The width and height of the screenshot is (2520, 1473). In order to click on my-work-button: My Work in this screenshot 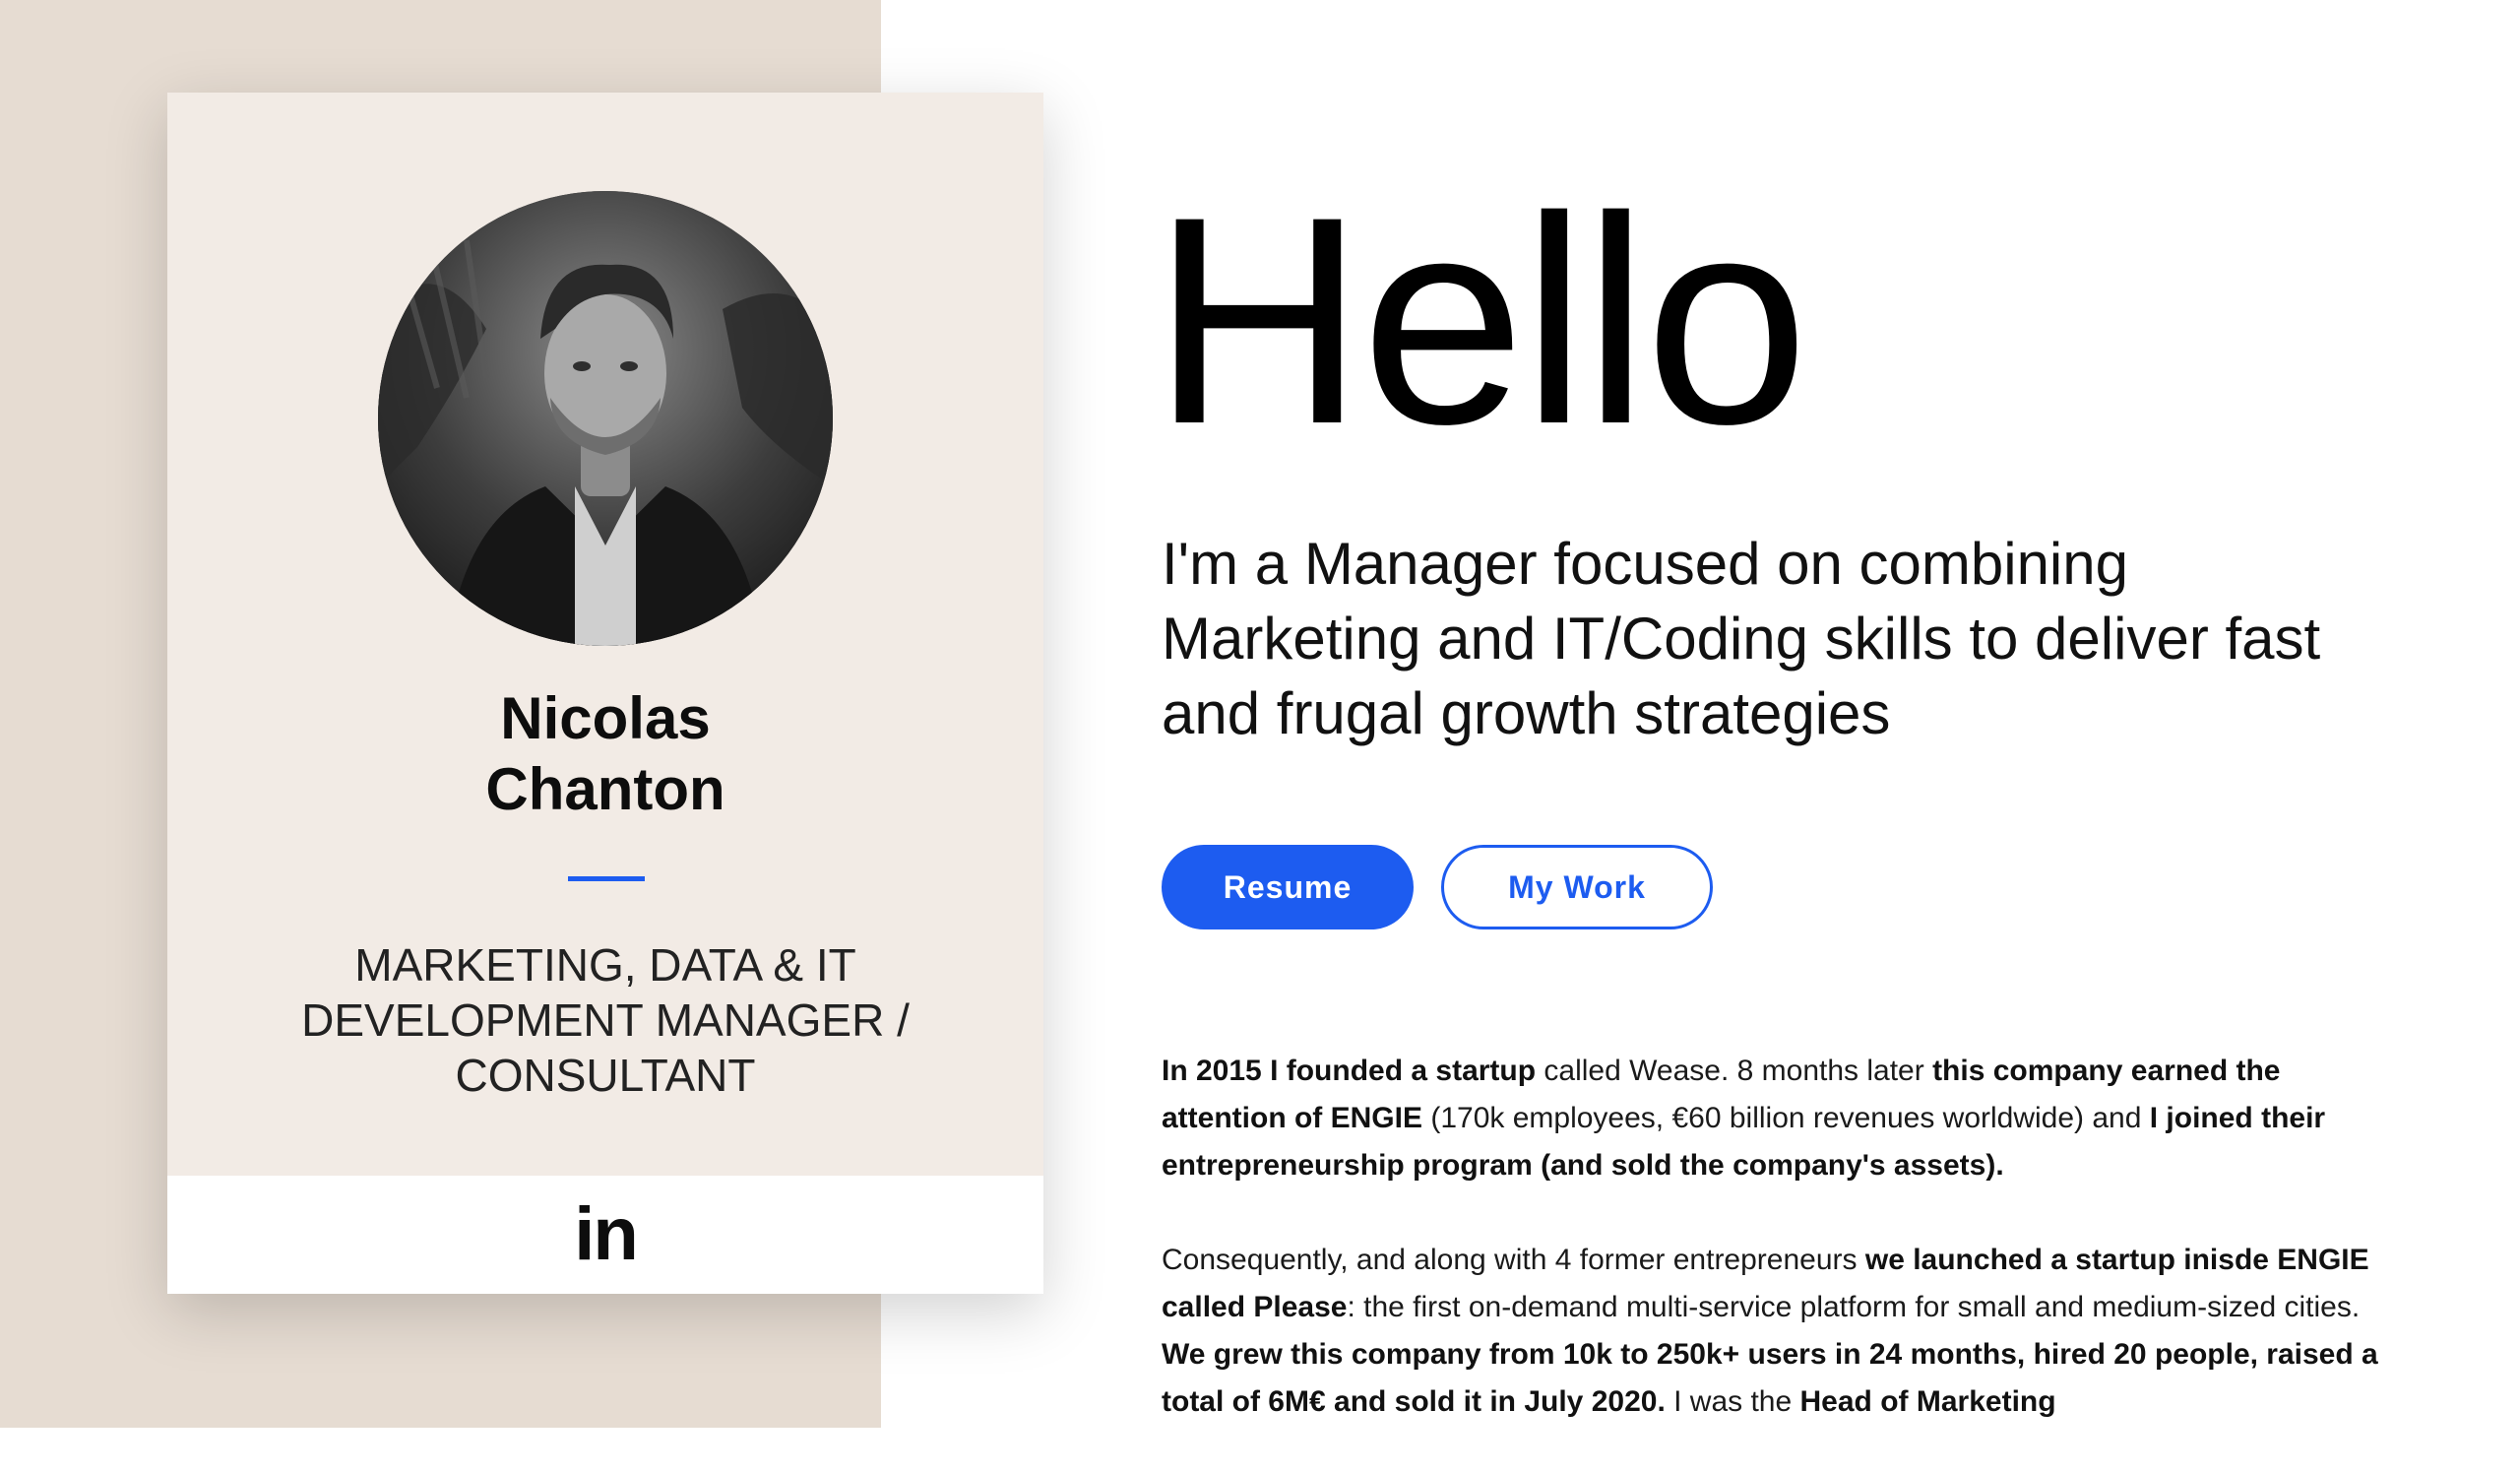, I will do `click(1577, 887)`.